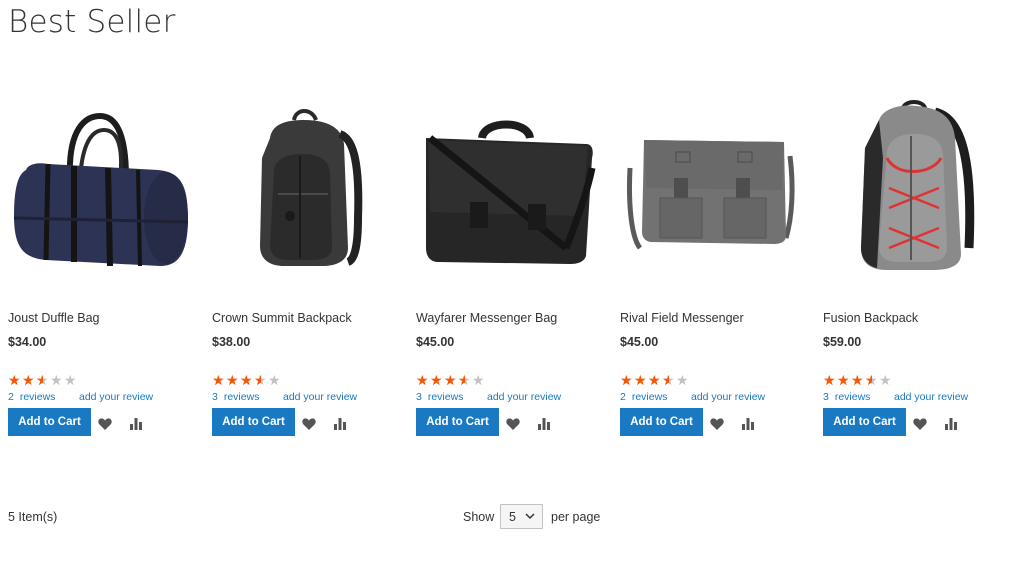 Image resolution: width=1024 pixels, height=561 pixels. What do you see at coordinates (33, 517) in the screenshot?
I see `toolbar-amount: 5 Item(s)` at bounding box center [33, 517].